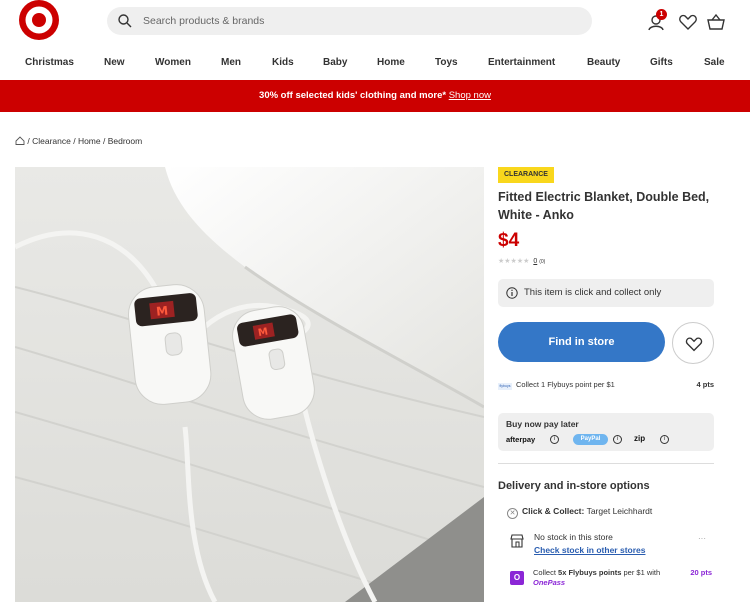 This screenshot has height=602, width=750. I want to click on store-icon, so click(517, 541).